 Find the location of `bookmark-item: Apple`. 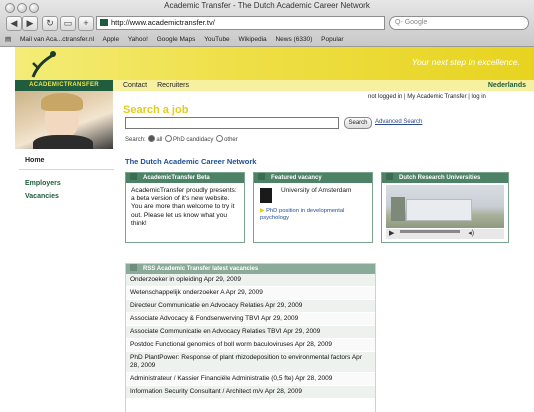

bookmark-item: Apple is located at coordinates (110, 39).